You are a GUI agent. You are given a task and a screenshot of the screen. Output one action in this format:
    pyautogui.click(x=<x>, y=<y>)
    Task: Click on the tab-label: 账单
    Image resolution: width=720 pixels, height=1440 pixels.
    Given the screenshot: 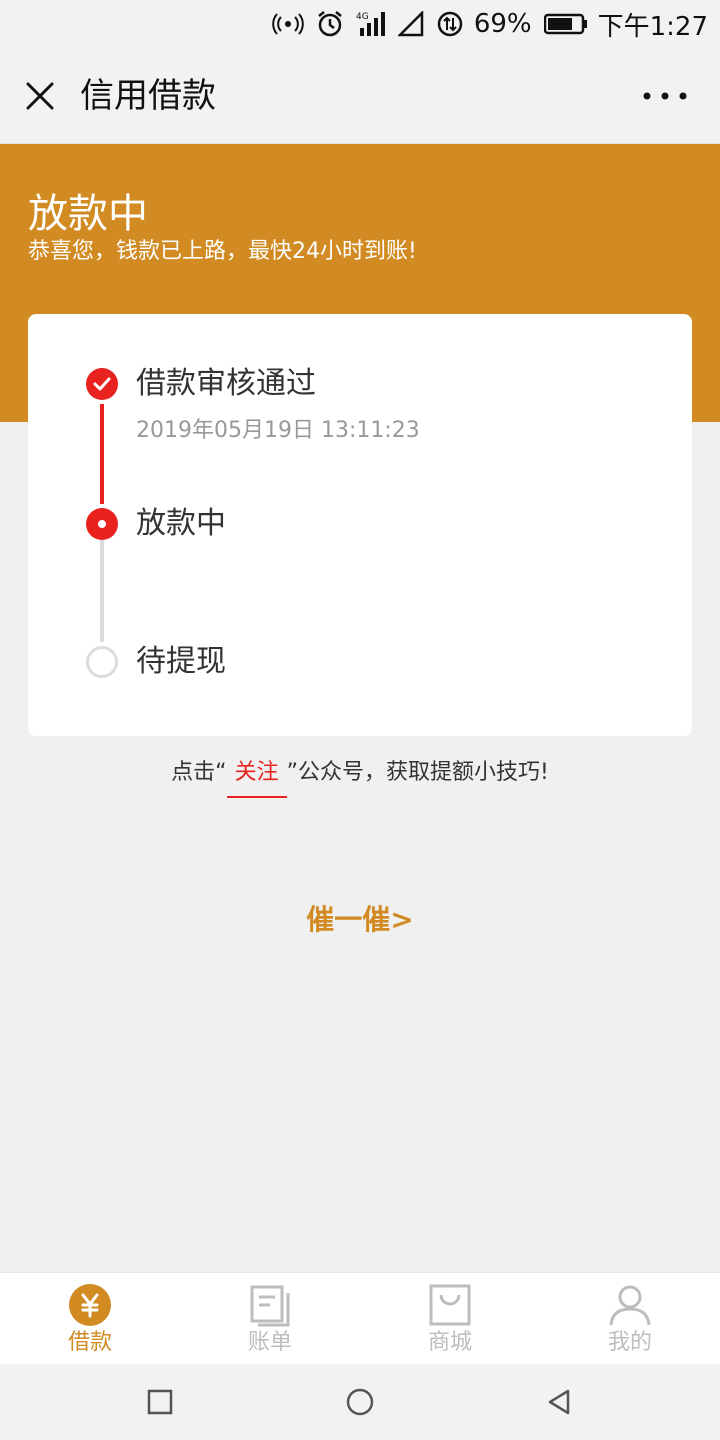 What is the action you would take?
    pyautogui.click(x=269, y=1342)
    